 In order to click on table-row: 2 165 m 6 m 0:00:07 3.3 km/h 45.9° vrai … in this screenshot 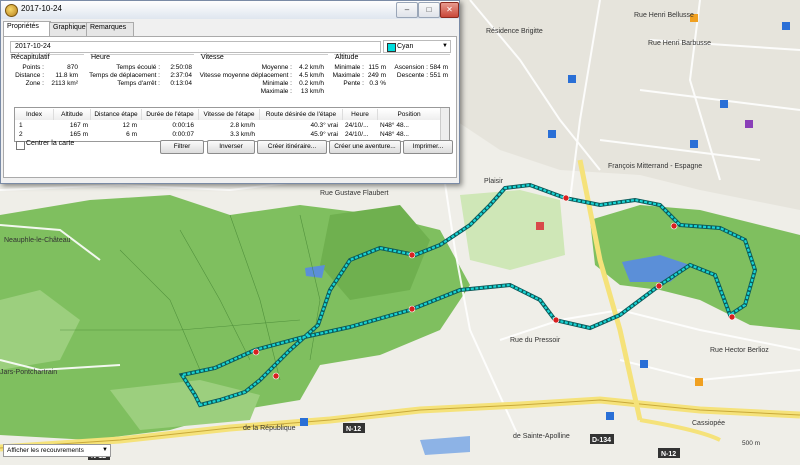, I will do `click(228, 134)`.